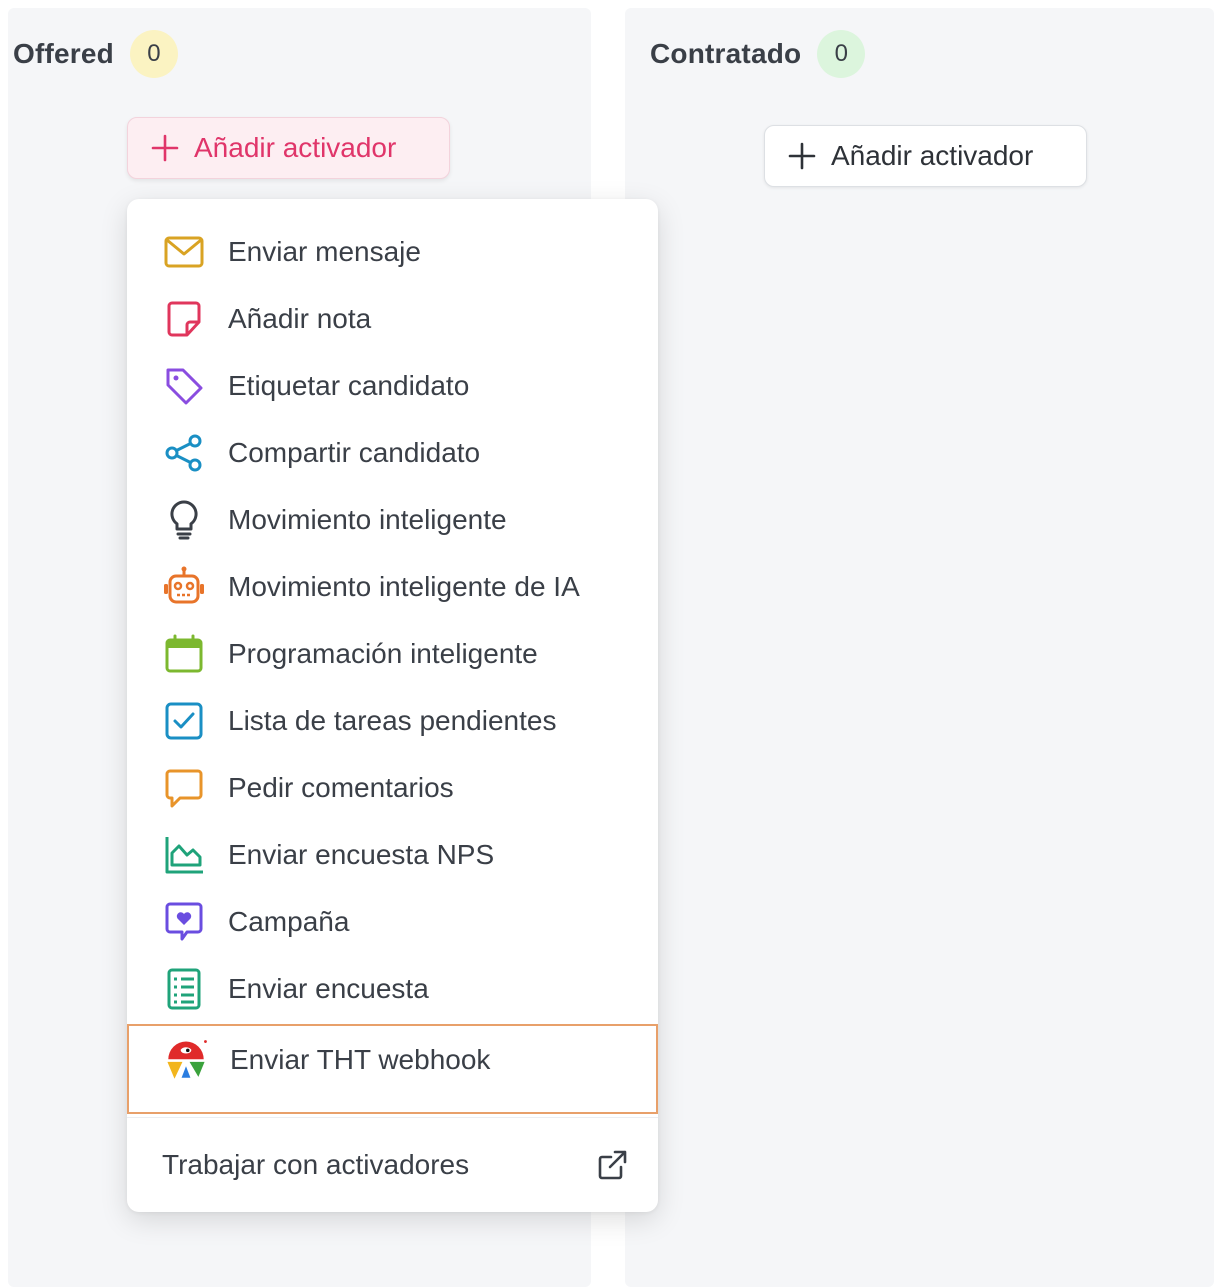 The height and width of the screenshot is (1287, 1214). What do you see at coordinates (184, 587) in the screenshot?
I see `robot-icon` at bounding box center [184, 587].